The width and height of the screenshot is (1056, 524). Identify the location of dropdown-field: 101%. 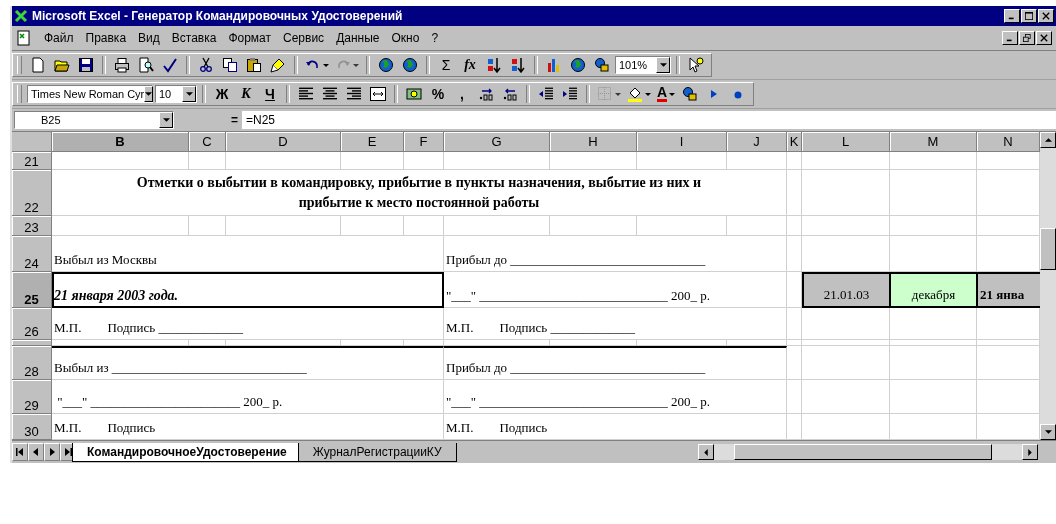
(643, 65).